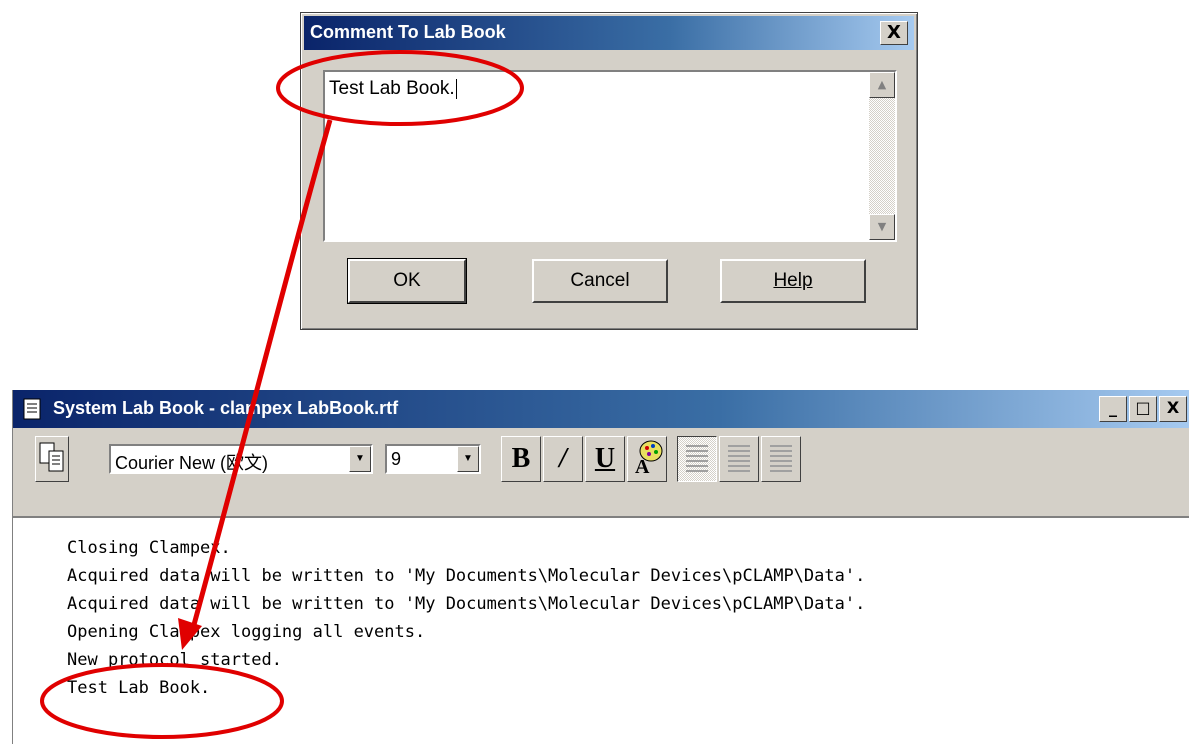 The height and width of the screenshot is (744, 1189). What do you see at coordinates (192, 463) in the screenshot?
I see `font-name-value: Courier New (欧文)` at bounding box center [192, 463].